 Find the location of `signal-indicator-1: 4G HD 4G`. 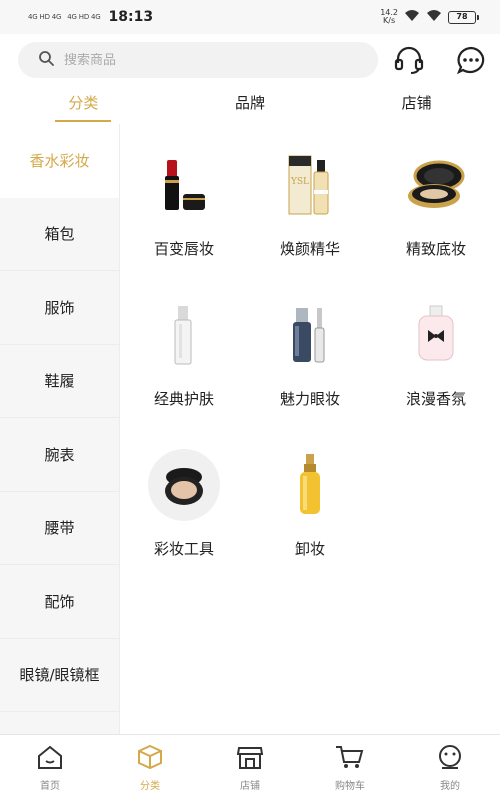

signal-indicator-1: 4G HD 4G is located at coordinates (45, 17).